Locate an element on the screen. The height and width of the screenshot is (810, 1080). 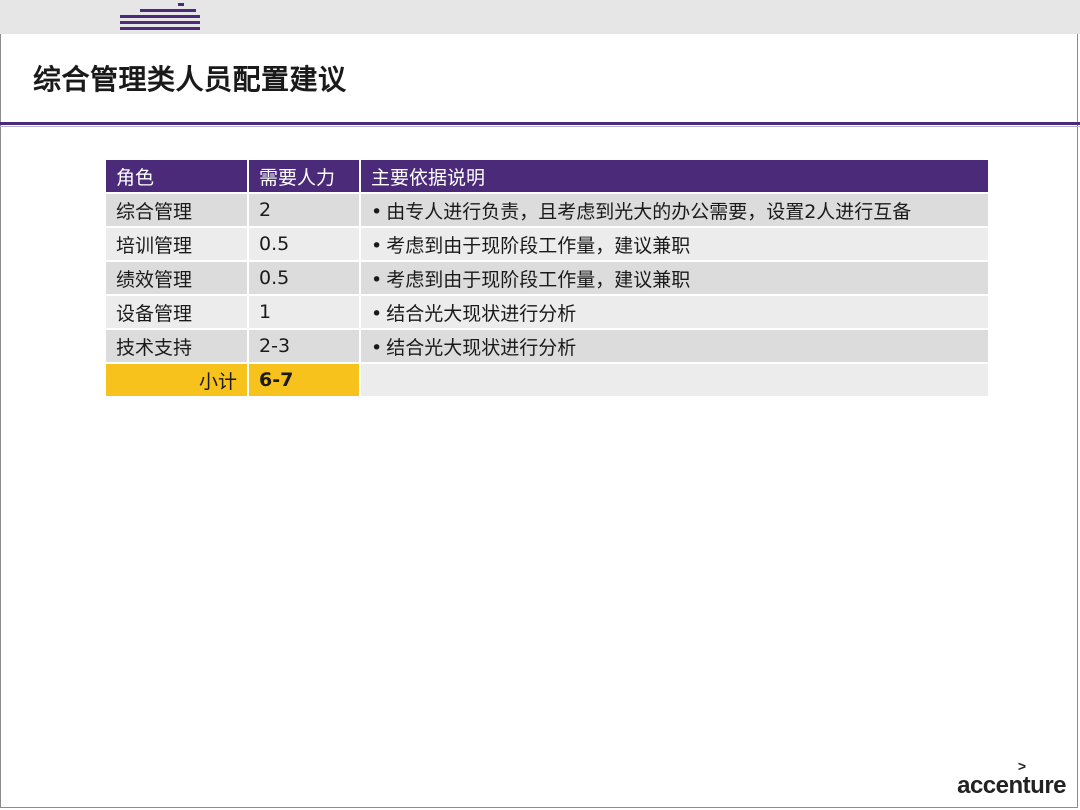
cell-basis-text: 由专人进行负责，且考虑到光大的办公需要，设置2人进行互备 is located at coordinates (649, 211).